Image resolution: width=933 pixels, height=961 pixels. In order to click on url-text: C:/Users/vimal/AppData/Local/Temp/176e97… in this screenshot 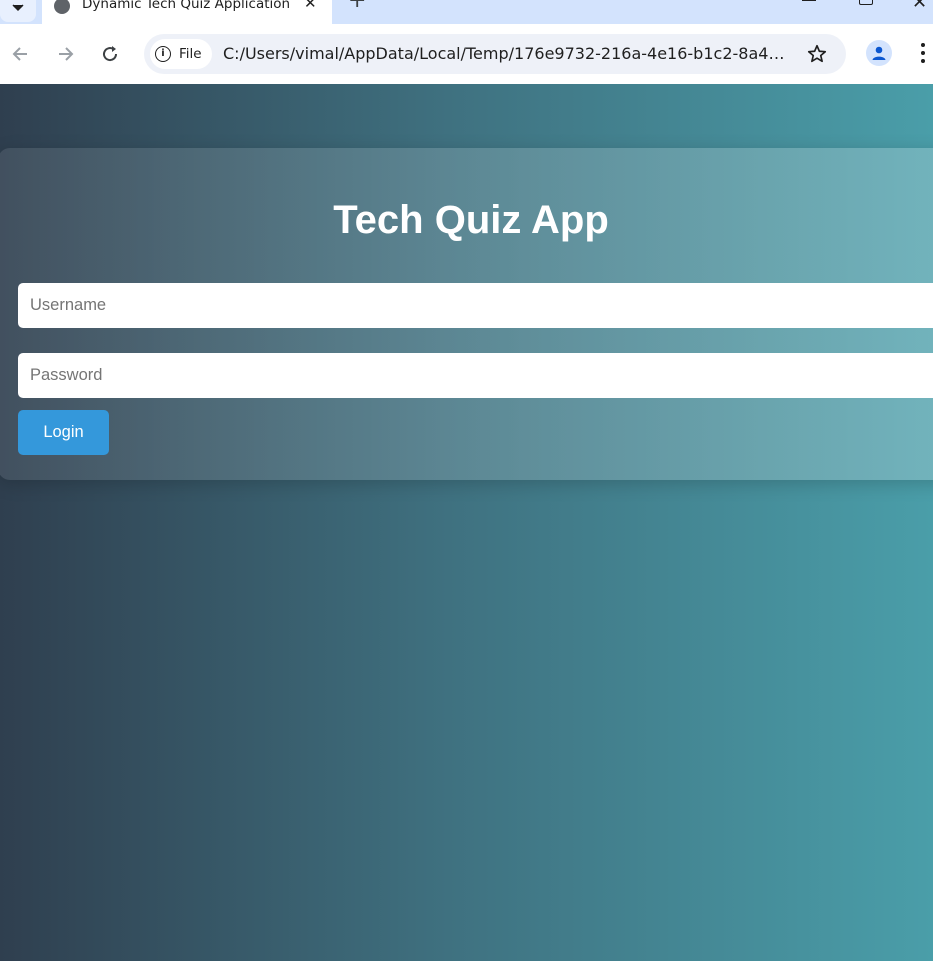, I will do `click(508, 53)`.